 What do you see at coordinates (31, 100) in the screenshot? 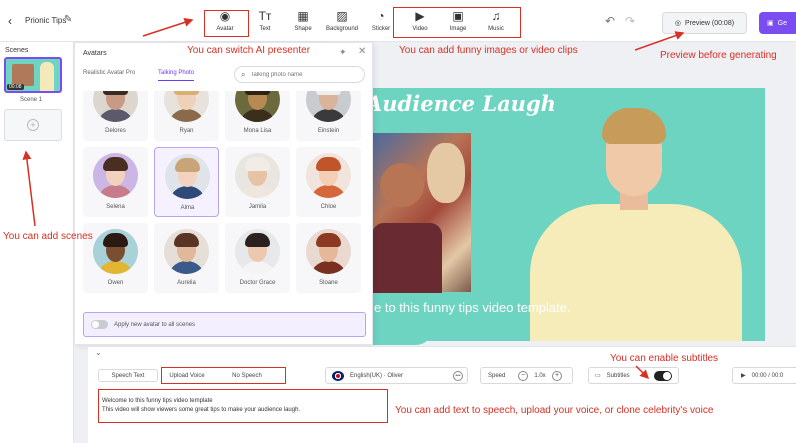
I see `scene-label: Scene 1` at bounding box center [31, 100].